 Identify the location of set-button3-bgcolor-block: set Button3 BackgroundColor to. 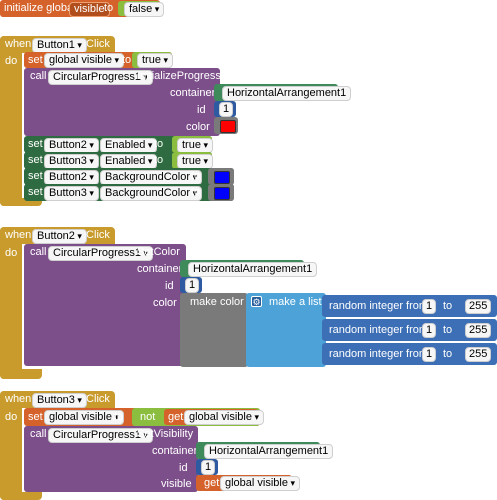
(129, 192).